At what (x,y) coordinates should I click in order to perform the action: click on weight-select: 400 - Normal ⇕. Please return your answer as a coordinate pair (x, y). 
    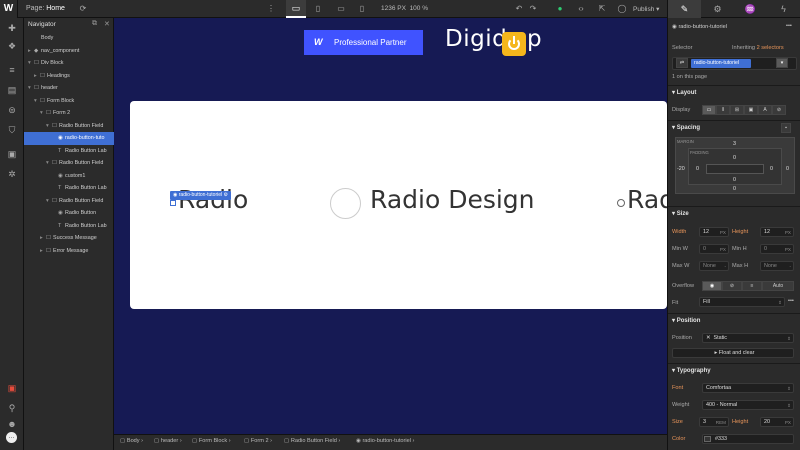
    Looking at the image, I should click on (748, 405).